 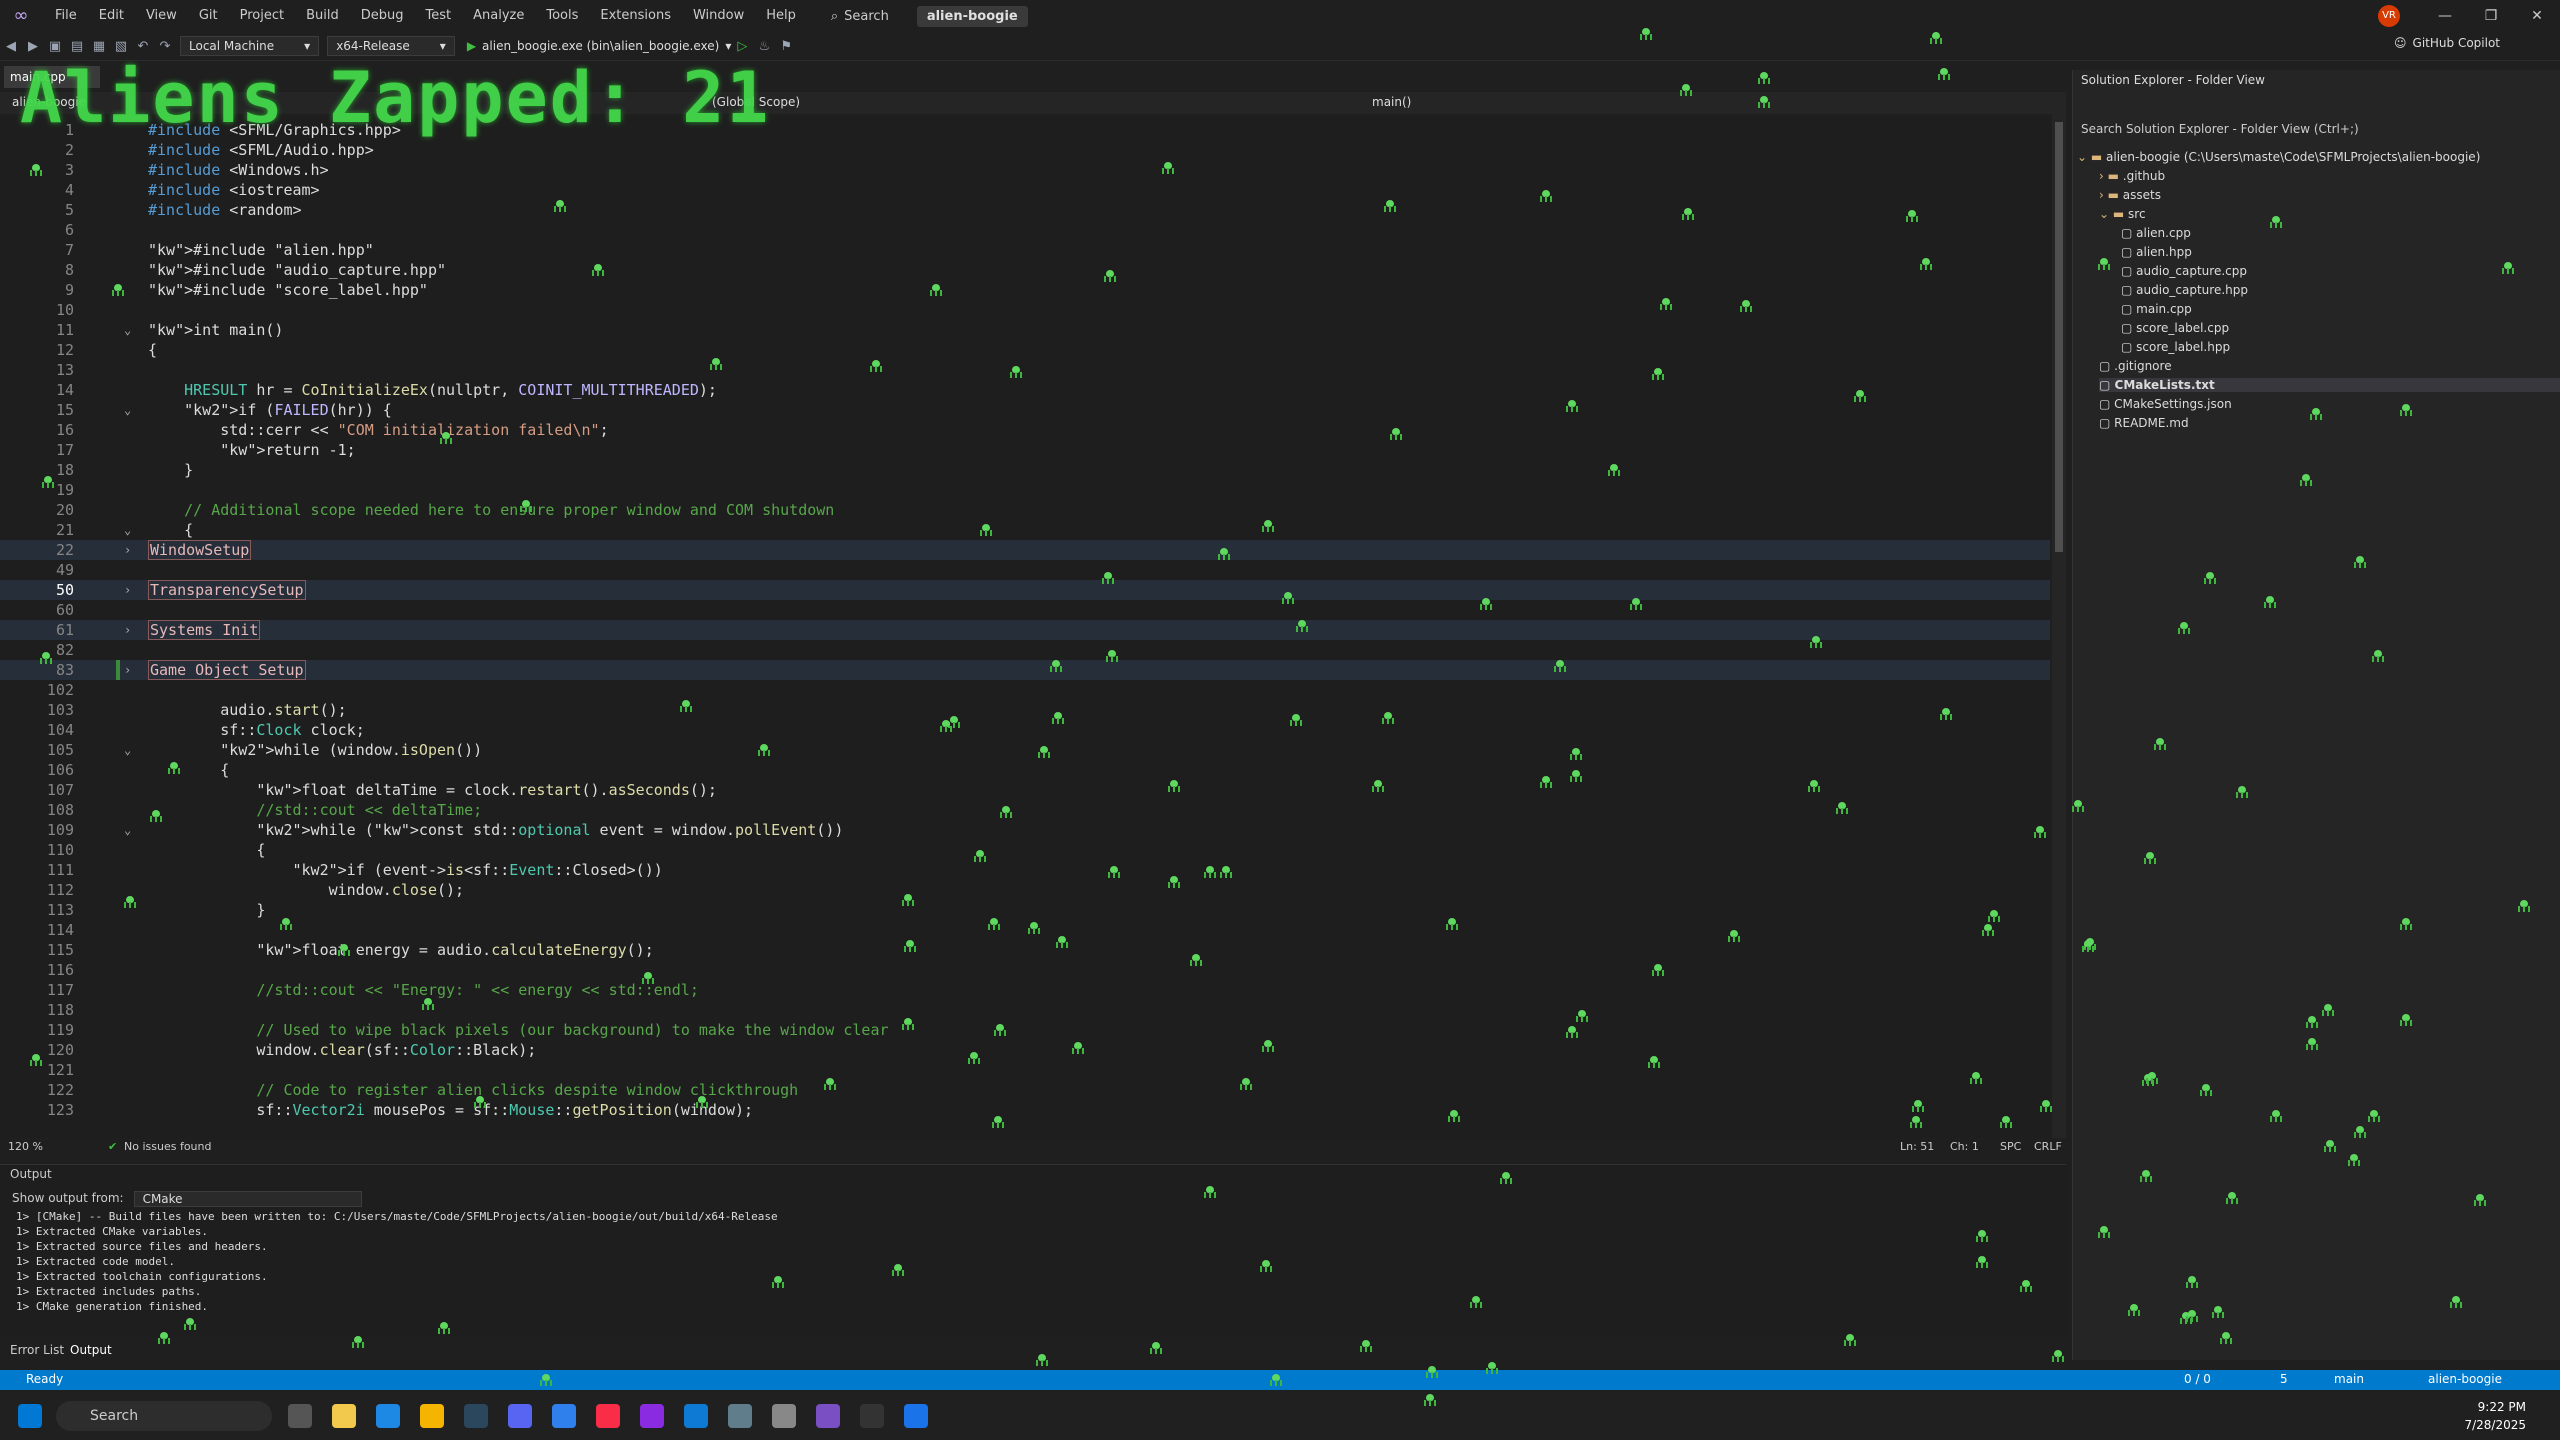 I want to click on code-line: 121, so click(x=1025, y=1070).